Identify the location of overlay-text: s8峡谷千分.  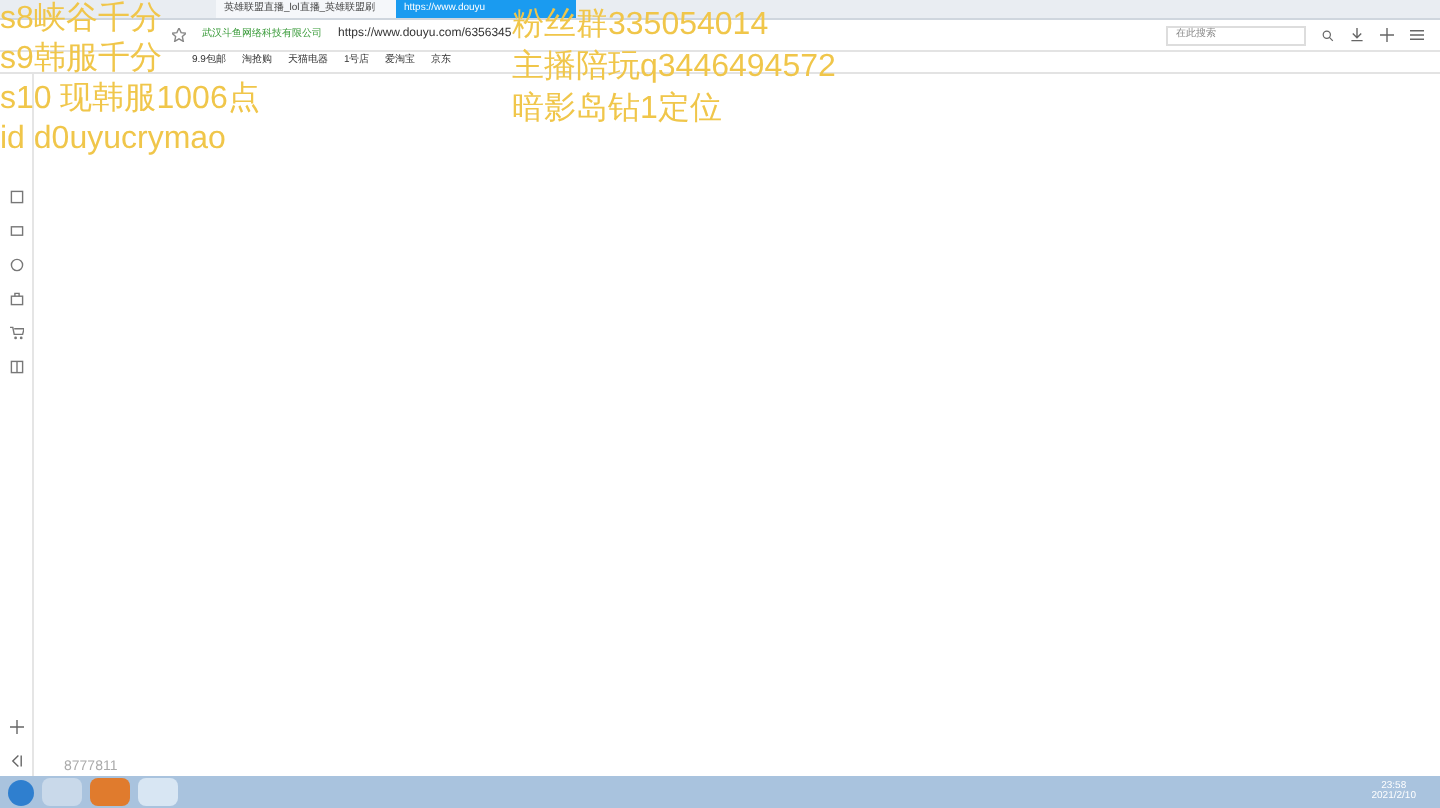
(81, 20).